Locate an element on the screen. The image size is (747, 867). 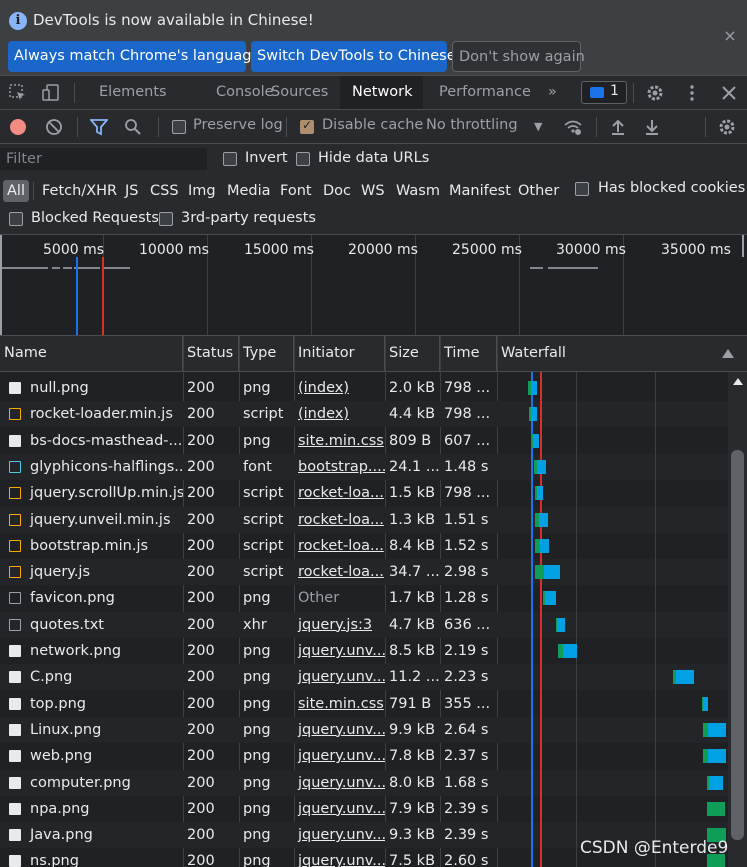
type-filter-all: All is located at coordinates (16, 191).